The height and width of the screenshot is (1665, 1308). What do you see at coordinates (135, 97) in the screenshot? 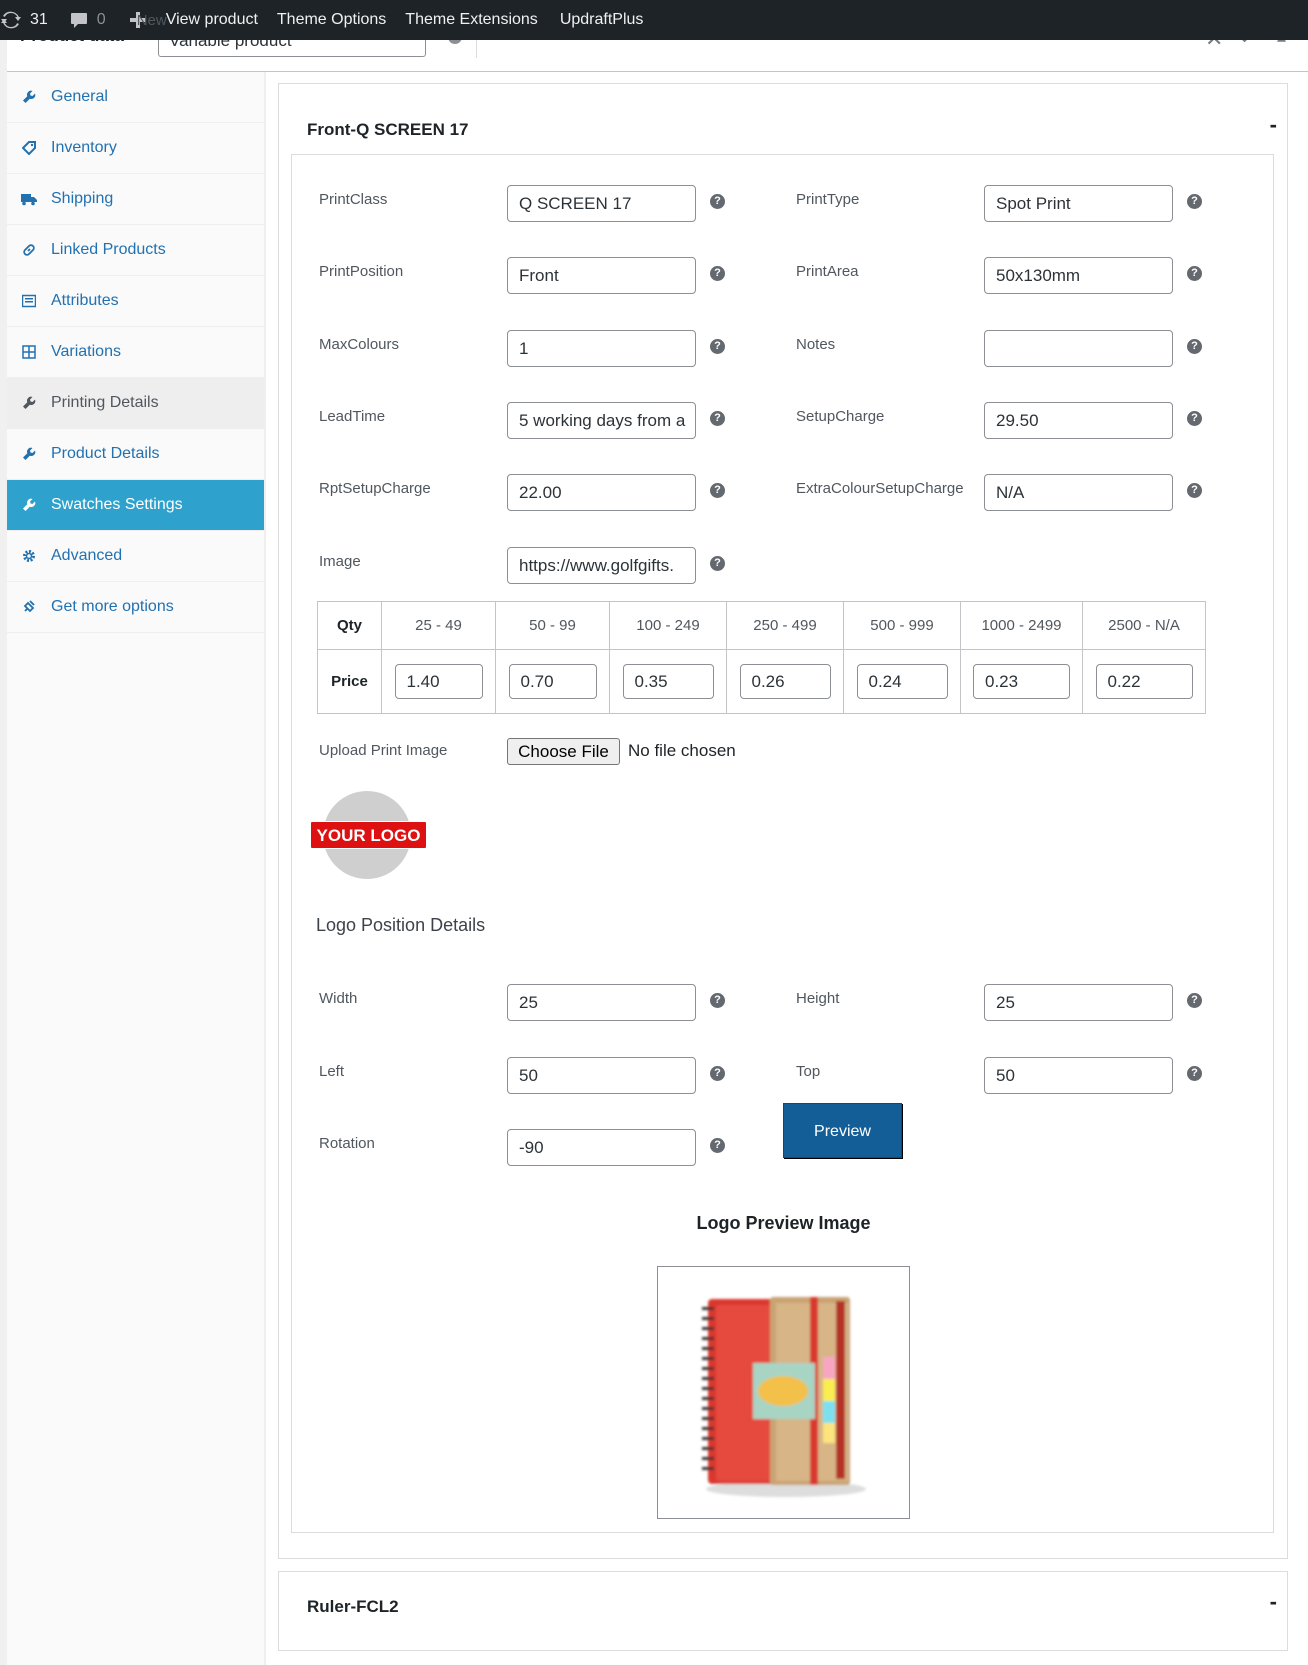
I see `tab-general: General` at bounding box center [135, 97].